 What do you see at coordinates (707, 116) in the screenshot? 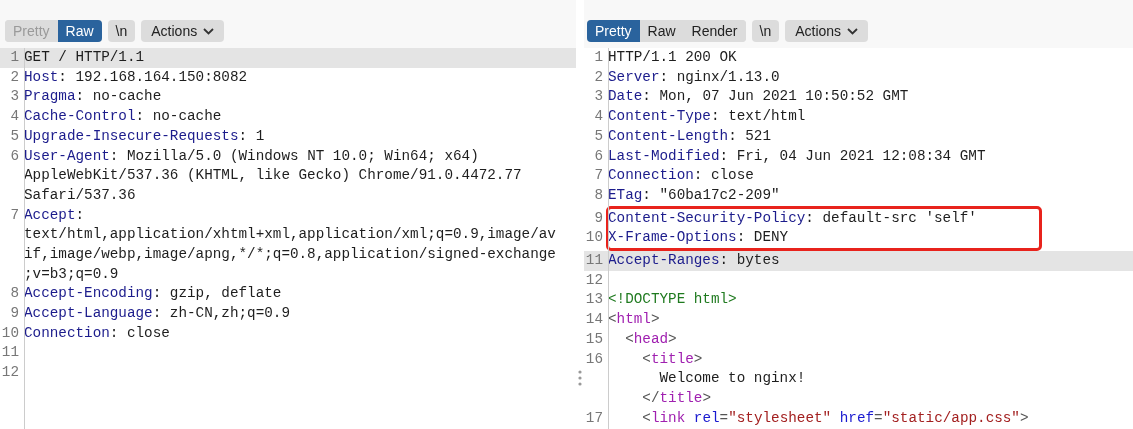
I see `code-line: Content-Type: text/html` at bounding box center [707, 116].